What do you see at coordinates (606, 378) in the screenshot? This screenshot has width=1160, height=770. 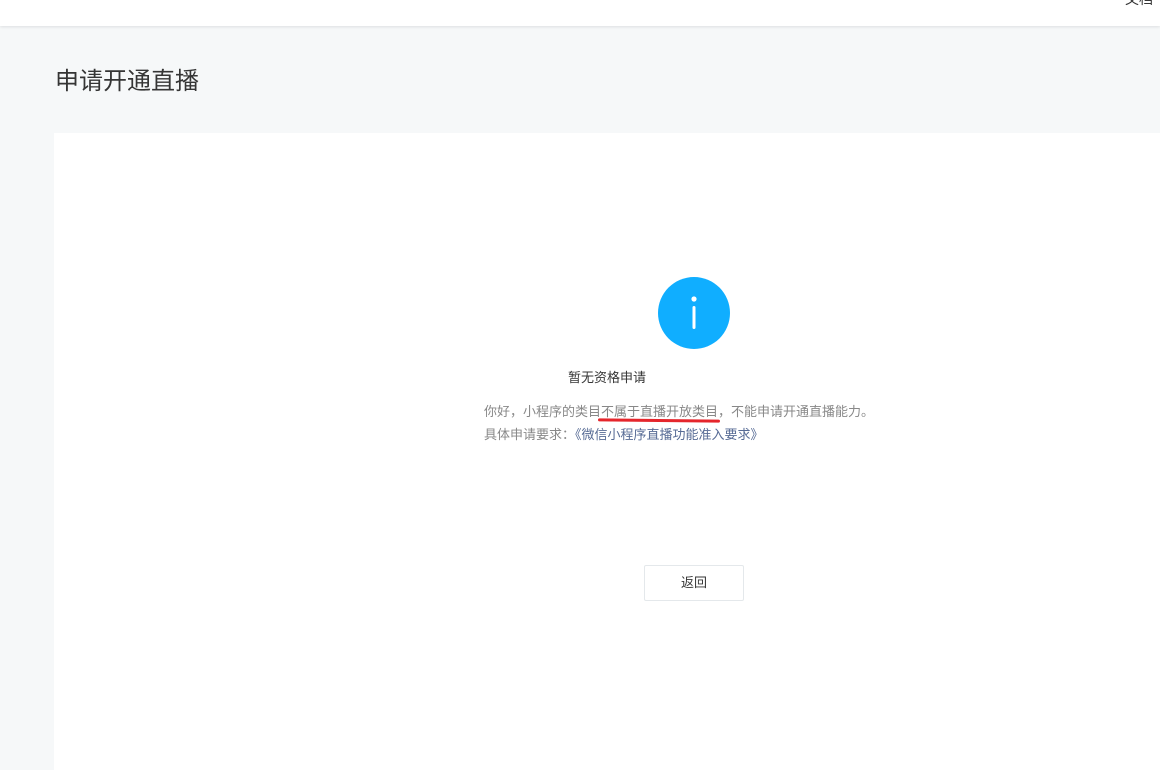 I see `result-title: 暂无资格申请` at bounding box center [606, 378].